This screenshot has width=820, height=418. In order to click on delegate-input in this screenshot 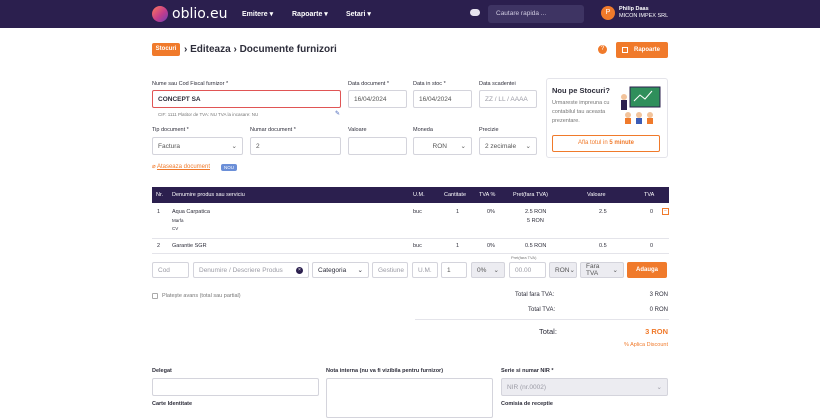, I will do `click(235, 387)`.